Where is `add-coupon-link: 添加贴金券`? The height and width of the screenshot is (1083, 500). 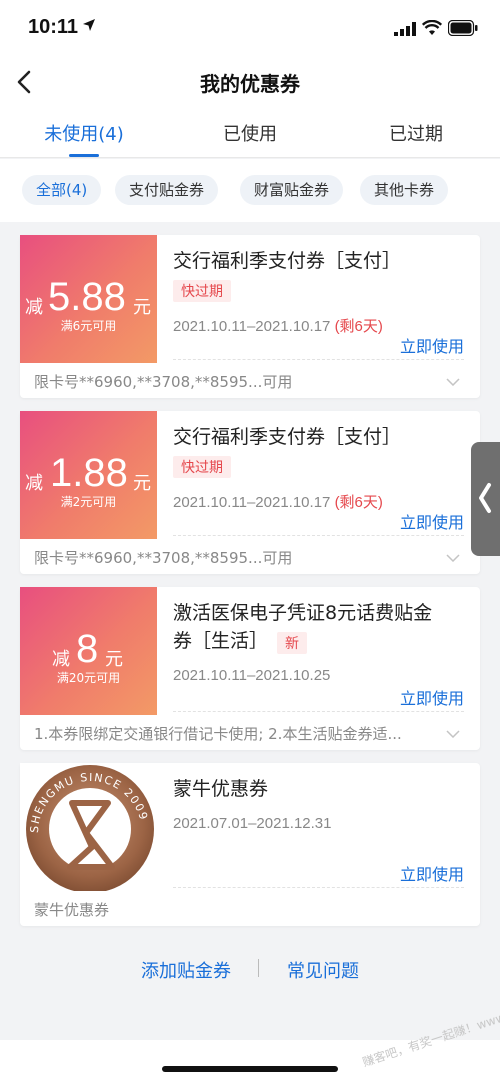 add-coupon-link: 添加贴金券 is located at coordinates (186, 970).